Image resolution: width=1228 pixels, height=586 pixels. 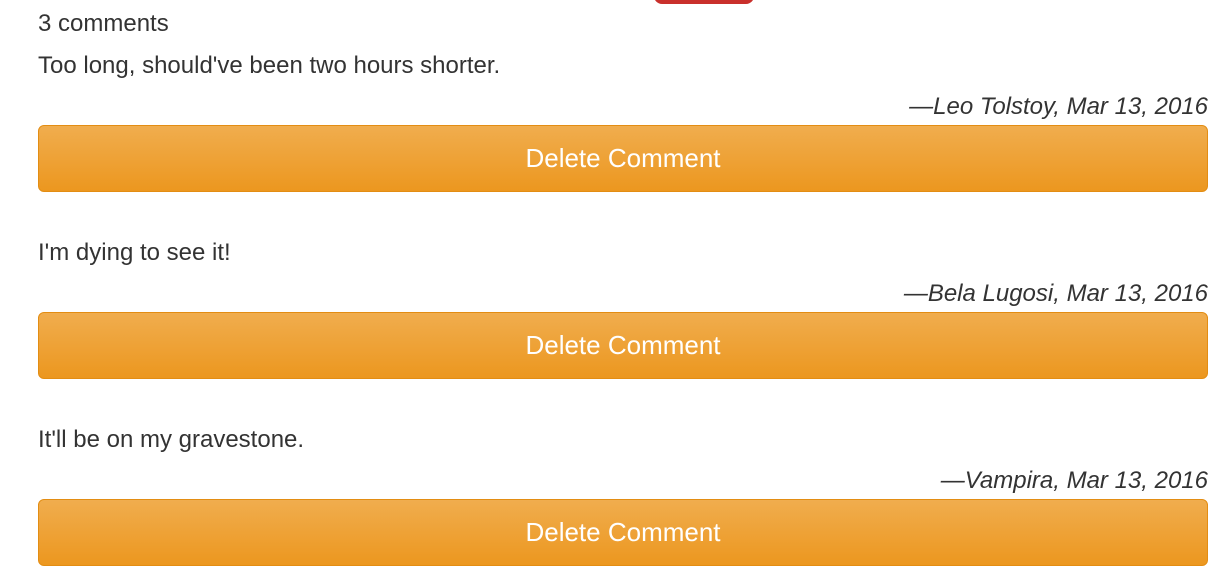 What do you see at coordinates (1074, 480) in the screenshot?
I see `comment-author-date: —Vampira, Mar 13, 2016` at bounding box center [1074, 480].